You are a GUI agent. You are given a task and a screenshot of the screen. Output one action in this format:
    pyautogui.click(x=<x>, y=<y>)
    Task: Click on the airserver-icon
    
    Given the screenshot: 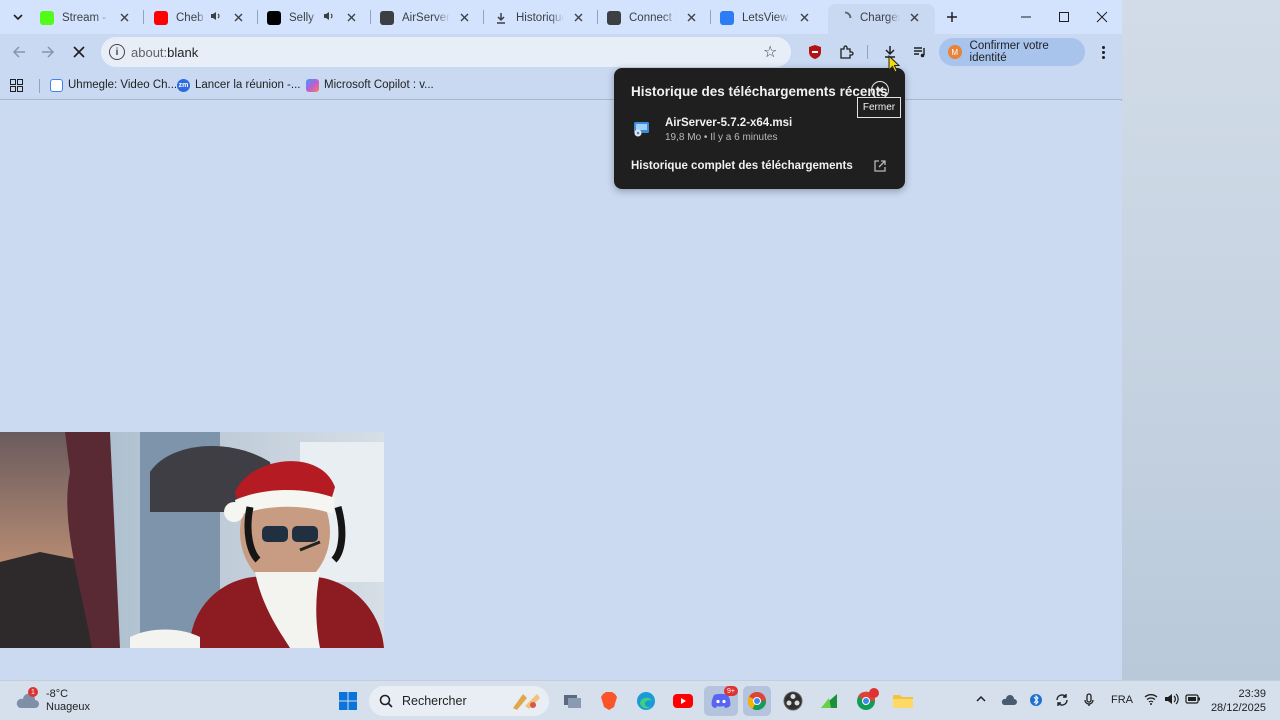 What is the action you would take?
    pyautogui.click(x=387, y=17)
    